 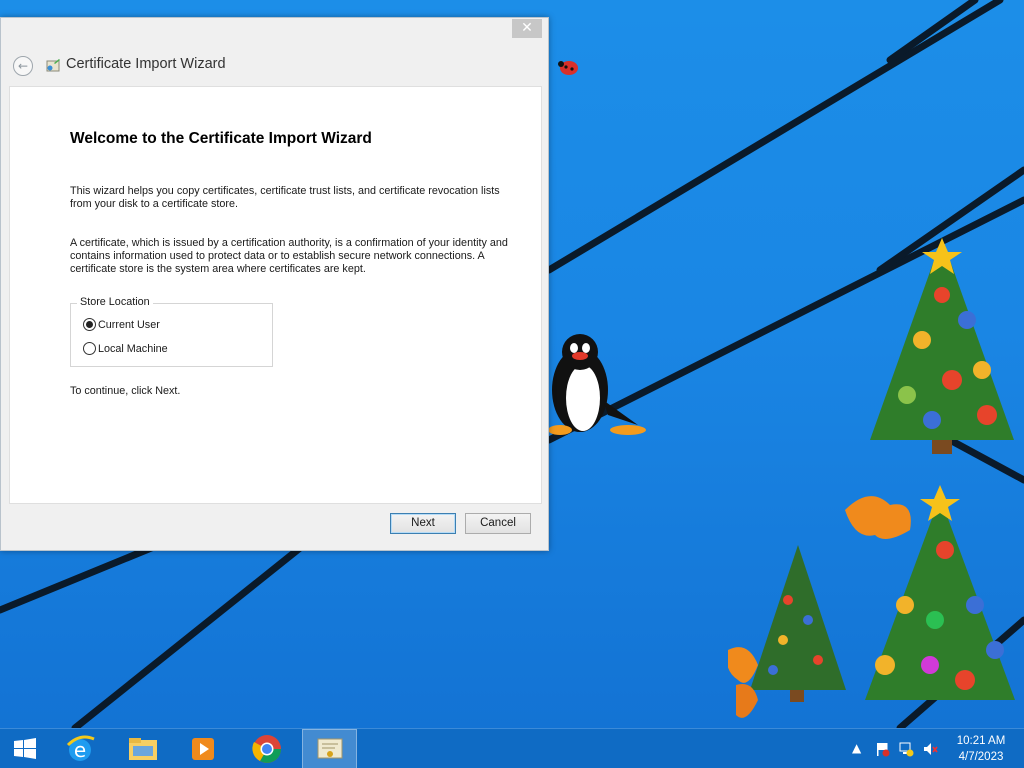 What do you see at coordinates (597, 384) in the screenshot?
I see `penguin-icon` at bounding box center [597, 384].